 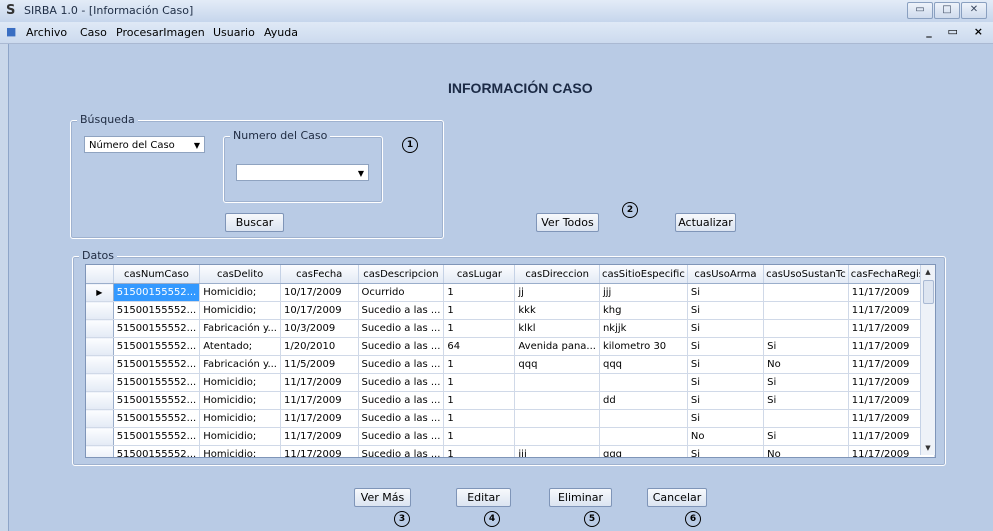 What do you see at coordinates (483, 497) in the screenshot?
I see `edit-button: Editar` at bounding box center [483, 497].